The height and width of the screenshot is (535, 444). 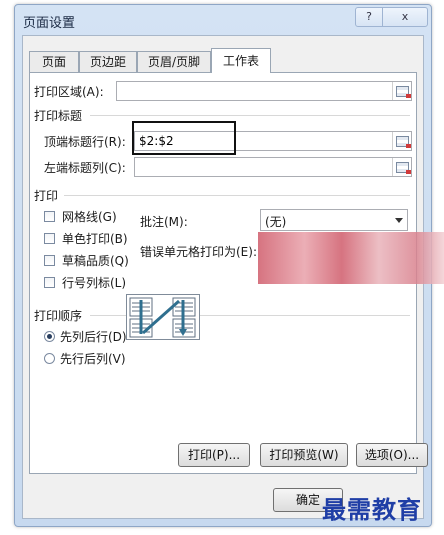 I want to click on down-then-over-label: 先列后行(D), so click(x=93, y=337).